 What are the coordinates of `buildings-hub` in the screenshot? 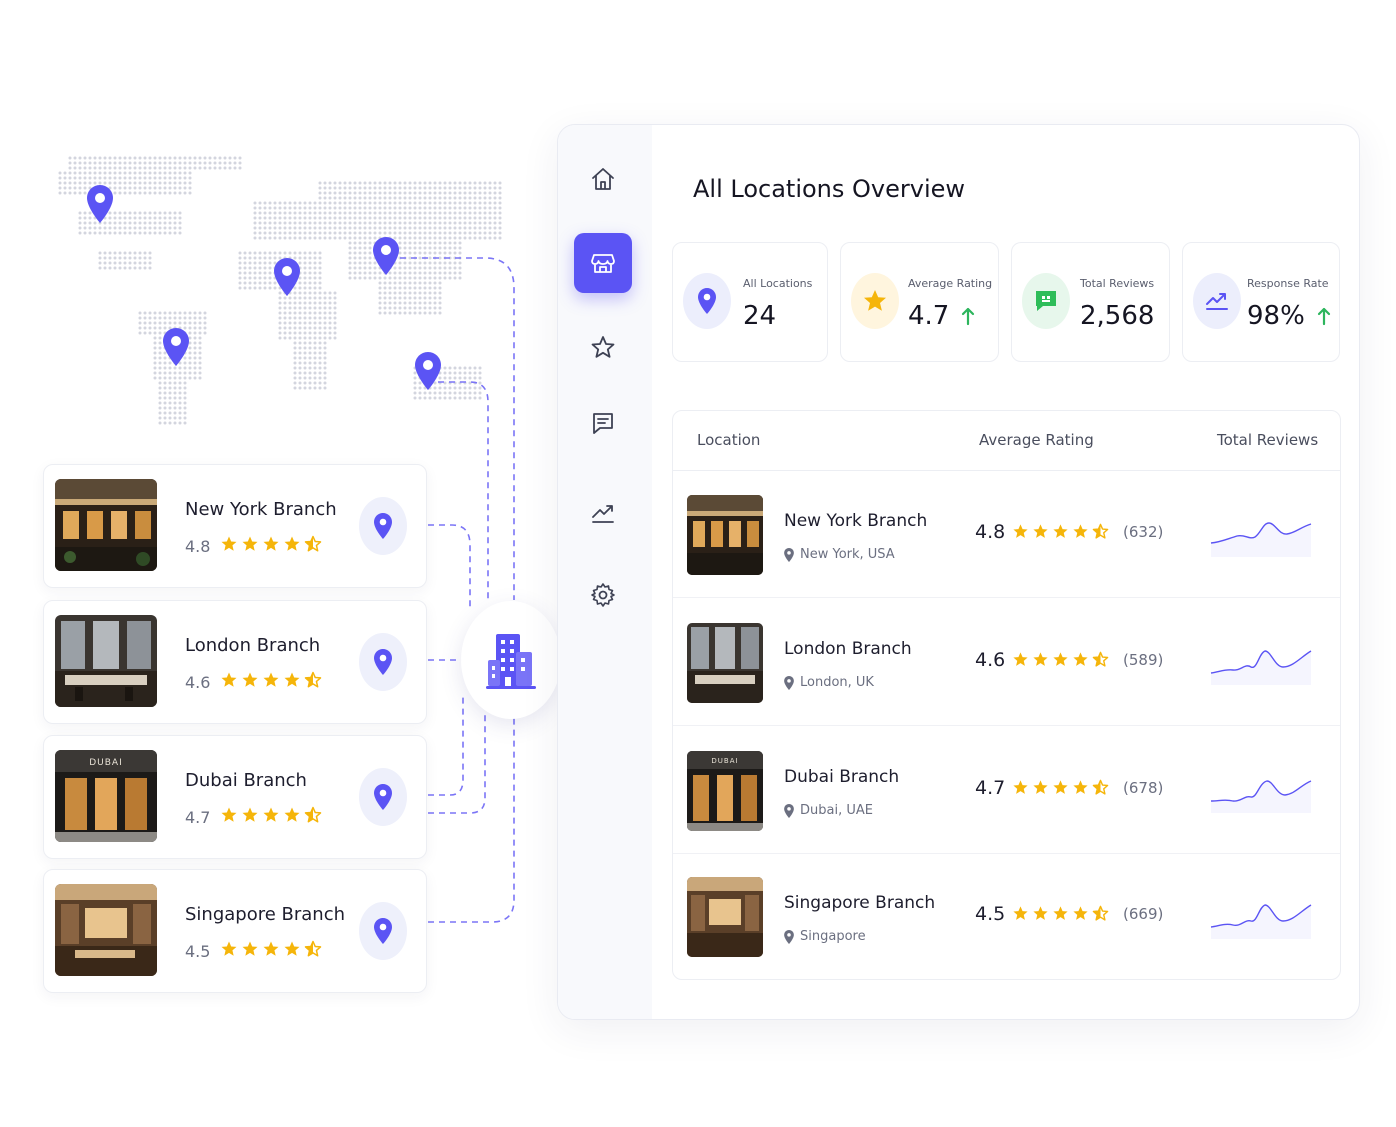 It's located at (511, 660).